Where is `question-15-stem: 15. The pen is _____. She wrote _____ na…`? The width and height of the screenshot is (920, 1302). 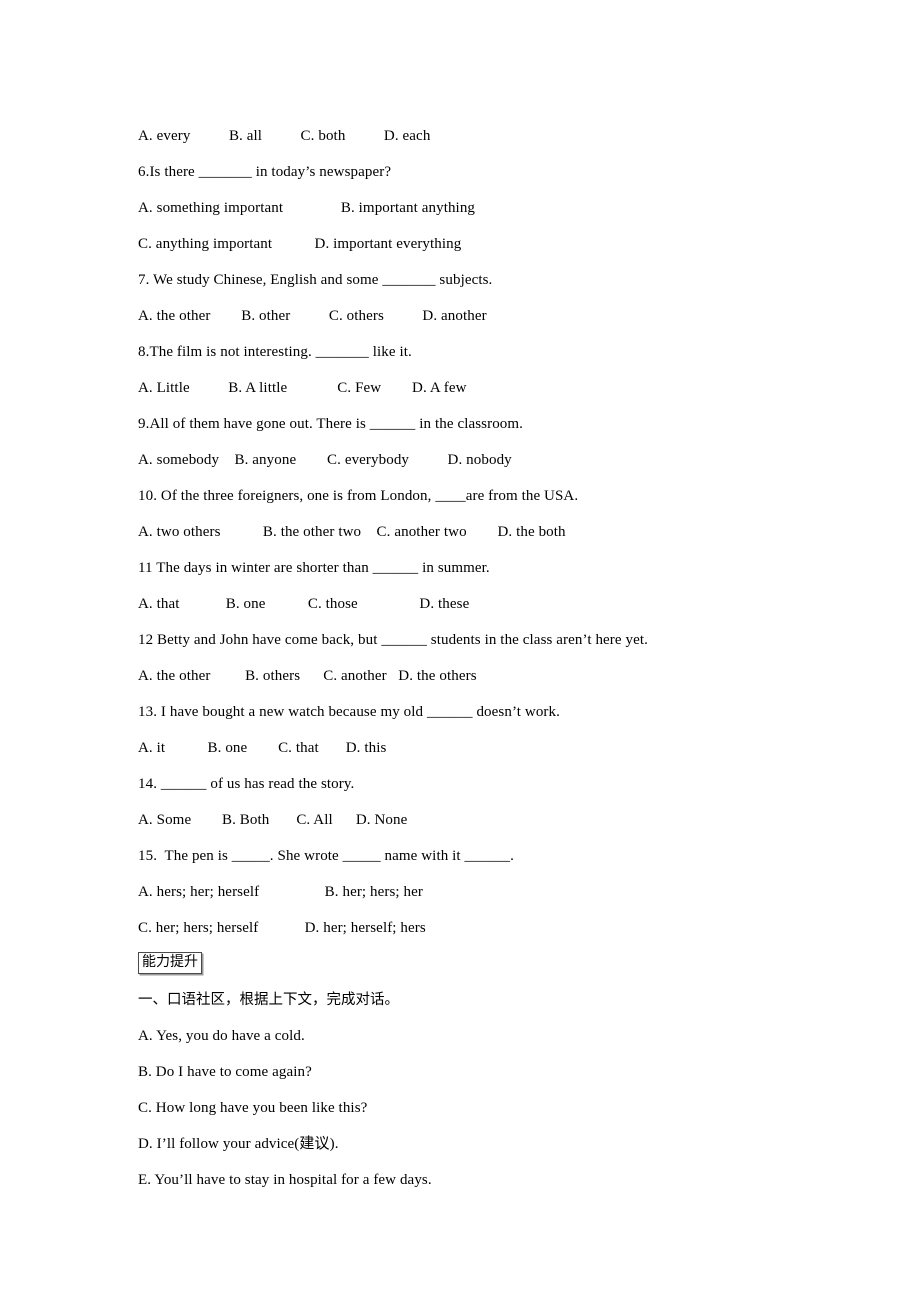 question-15-stem: 15. The pen is _____. She wrote _____ na… is located at coordinates (326, 856).